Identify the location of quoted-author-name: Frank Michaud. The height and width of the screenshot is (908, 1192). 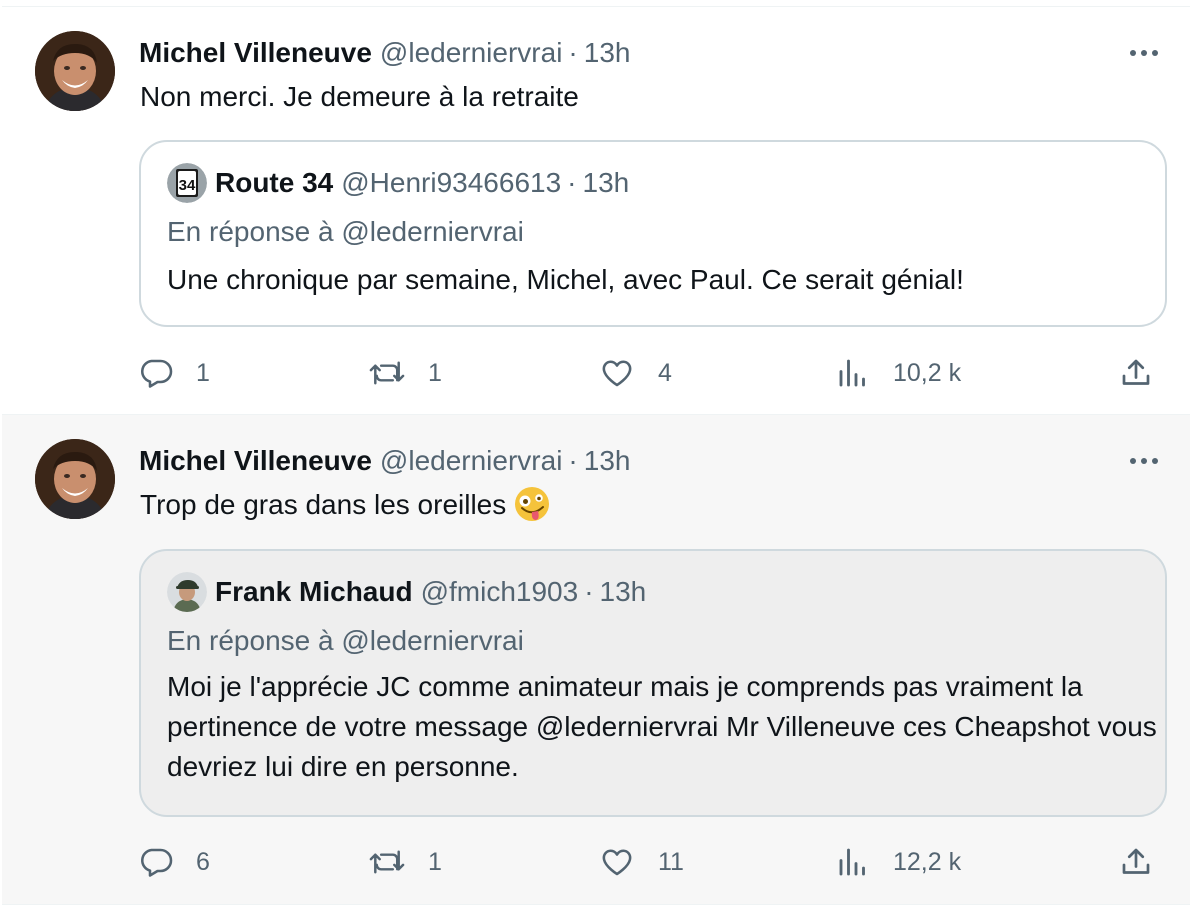
(314, 592).